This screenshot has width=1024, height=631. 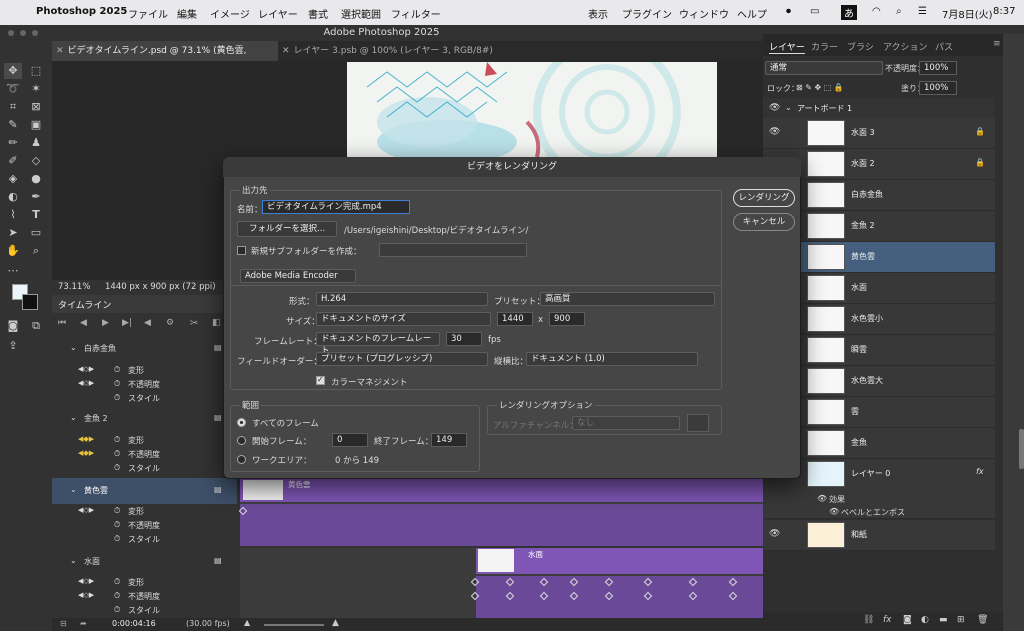 I want to click on trash-icon: 🗑, so click(x=982, y=620).